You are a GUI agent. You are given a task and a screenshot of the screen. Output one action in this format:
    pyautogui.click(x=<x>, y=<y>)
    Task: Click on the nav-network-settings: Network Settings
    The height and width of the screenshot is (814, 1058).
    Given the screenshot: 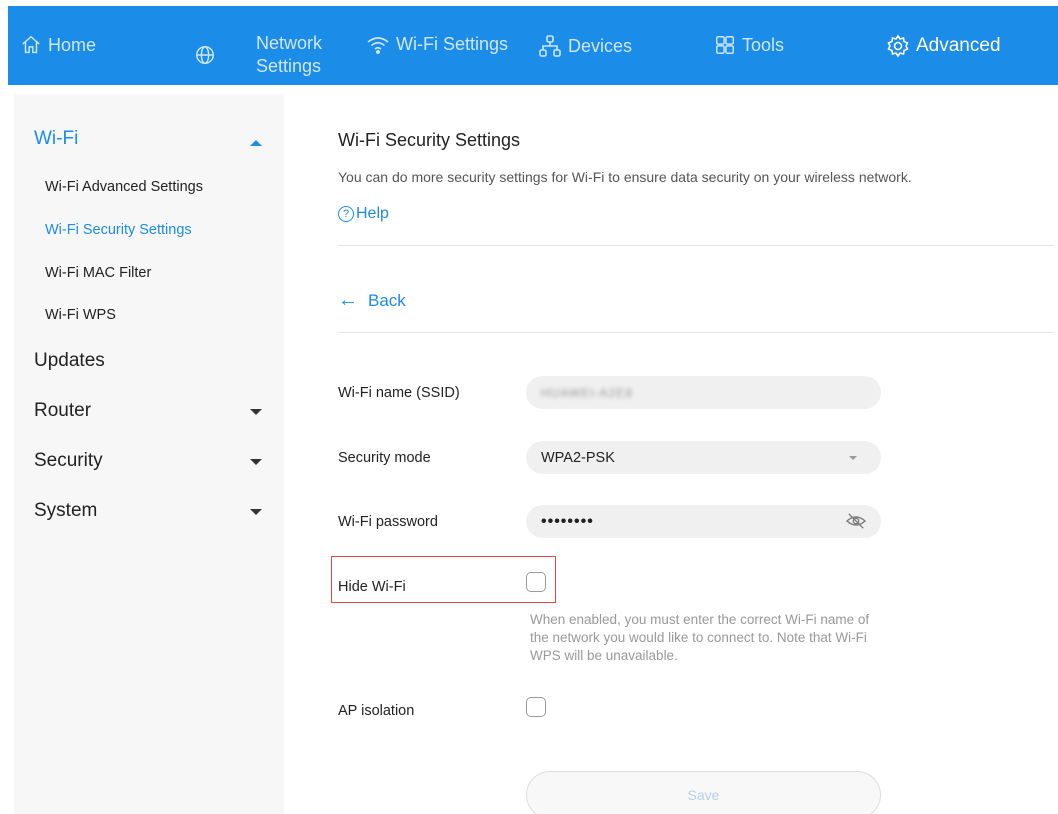 What is the action you would take?
    pyautogui.click(x=289, y=55)
    